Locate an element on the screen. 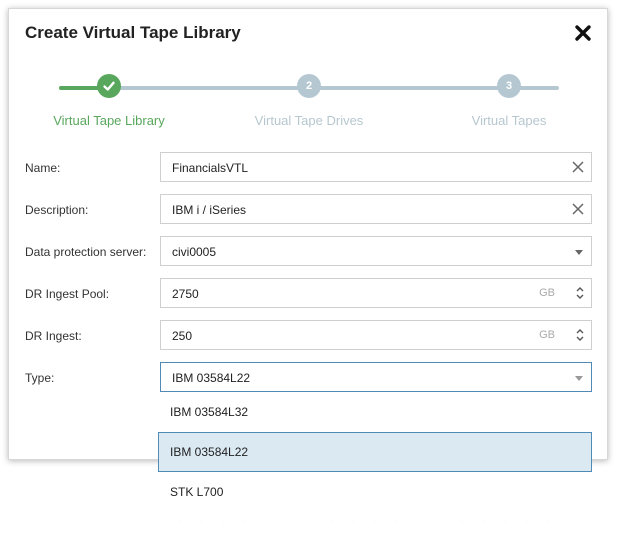 The width and height of the screenshot is (617, 534). dialog-title: Create Virtual Tape Library is located at coordinates (133, 32).